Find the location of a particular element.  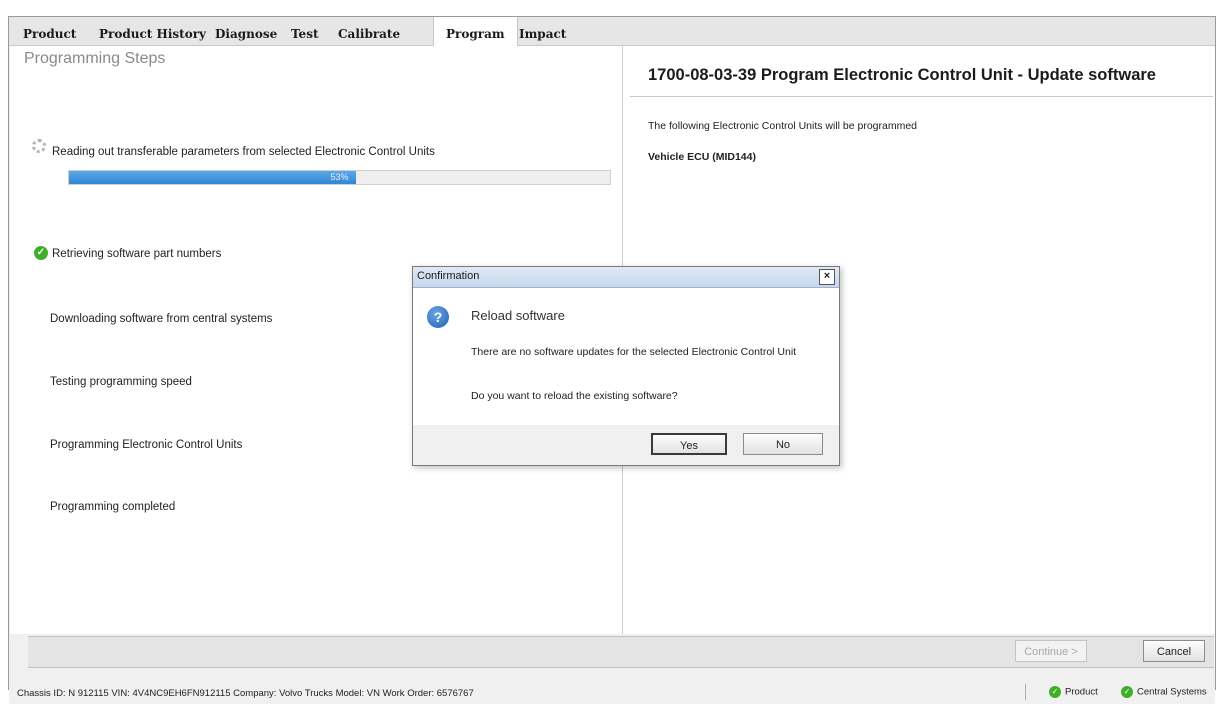

central-systems-status: ✓ Central Systems is located at coordinates (1164, 692).